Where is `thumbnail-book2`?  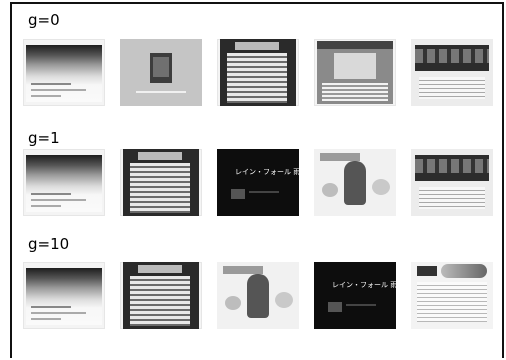
thumbnail-book2 is located at coordinates (161, 67).